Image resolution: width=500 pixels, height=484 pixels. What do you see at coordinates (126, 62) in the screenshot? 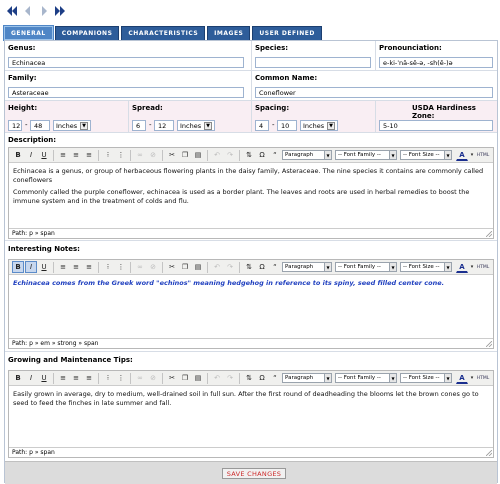
I see `genus-input: Echinacea` at bounding box center [126, 62].